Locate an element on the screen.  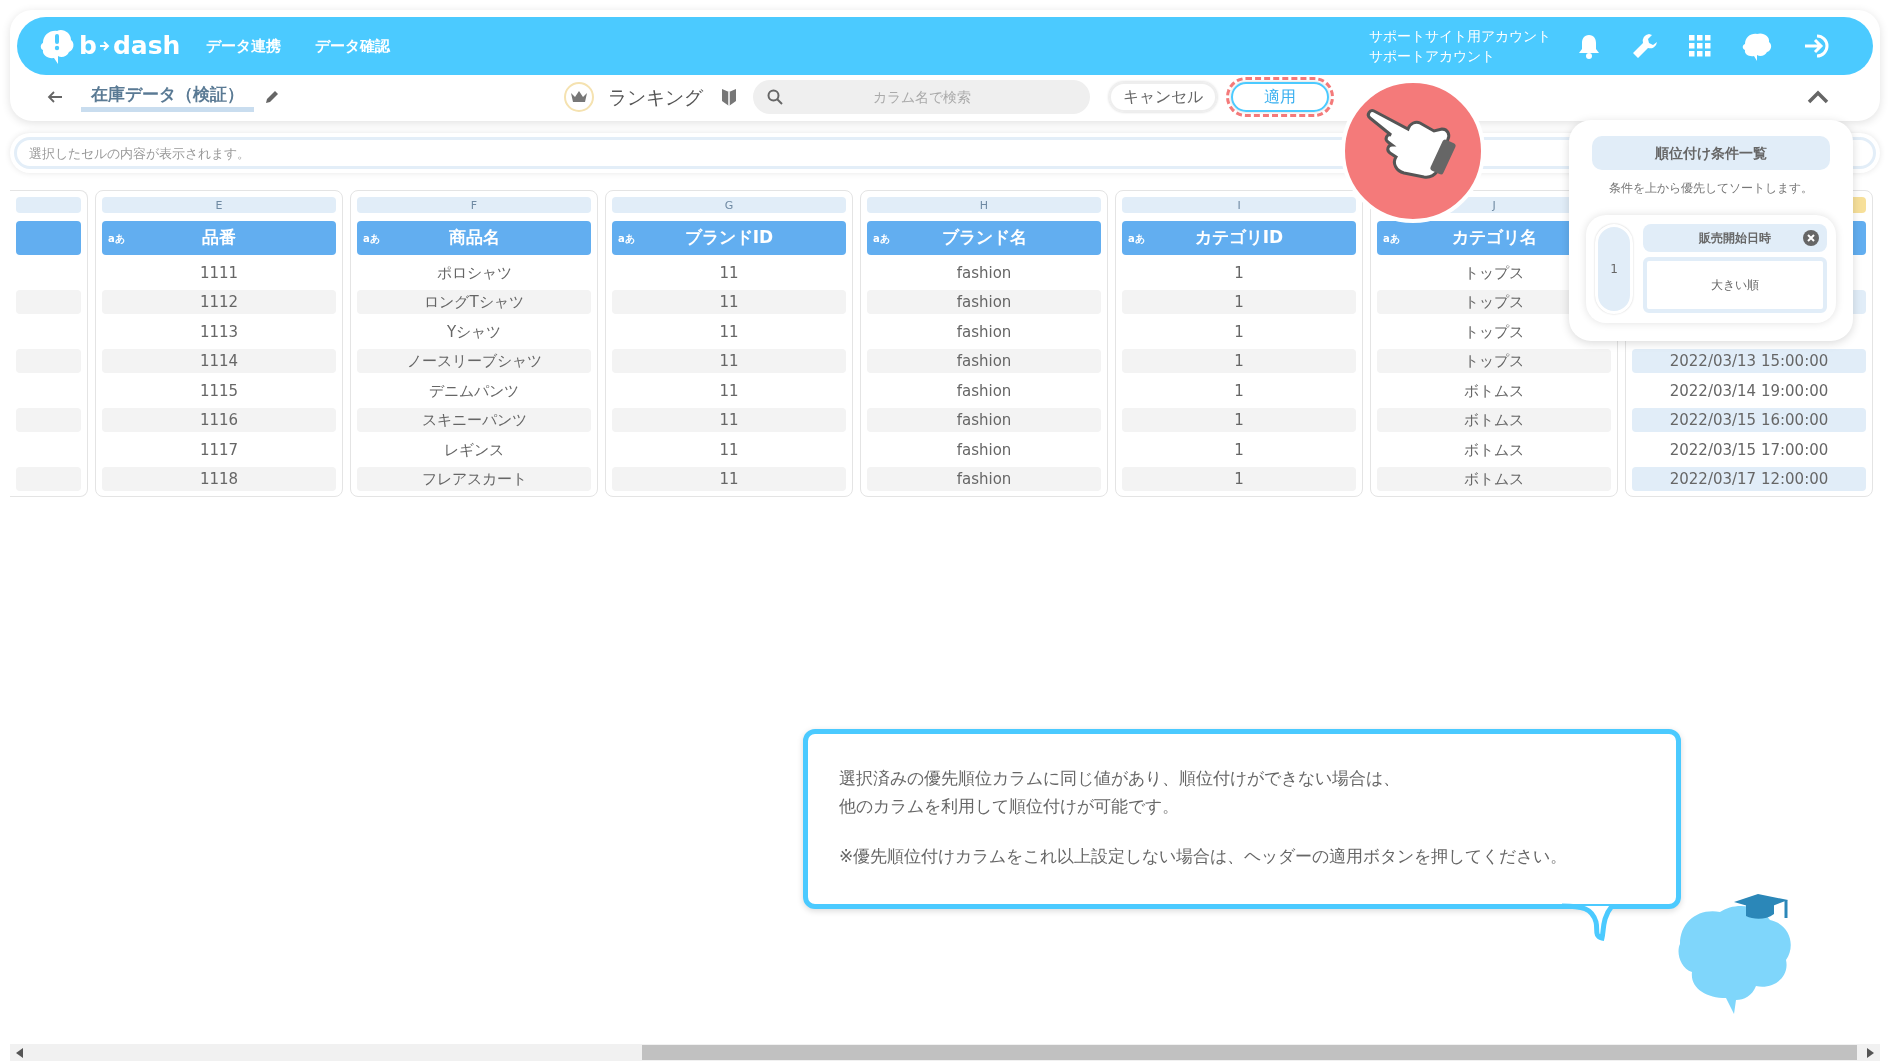
table-cell: スキニーパンツ is located at coordinates (474, 420).